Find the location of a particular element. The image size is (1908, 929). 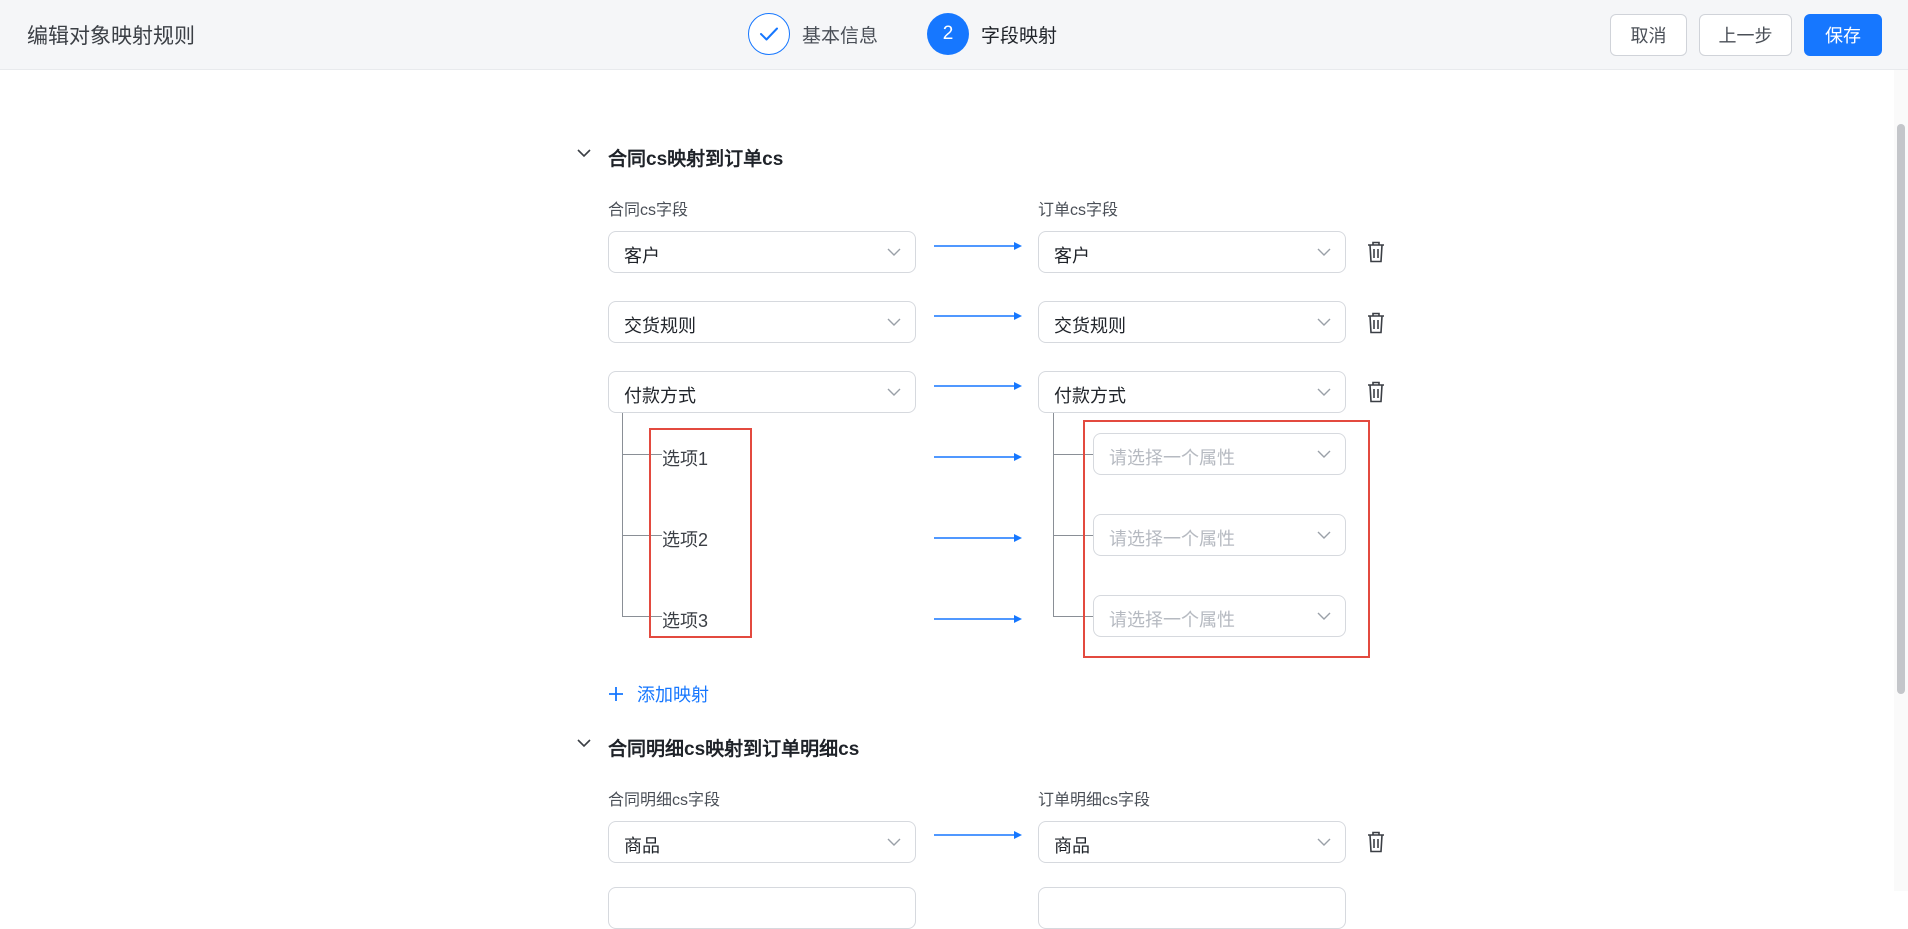

target-column-header: 订单cs字段 is located at coordinates (1078, 210).